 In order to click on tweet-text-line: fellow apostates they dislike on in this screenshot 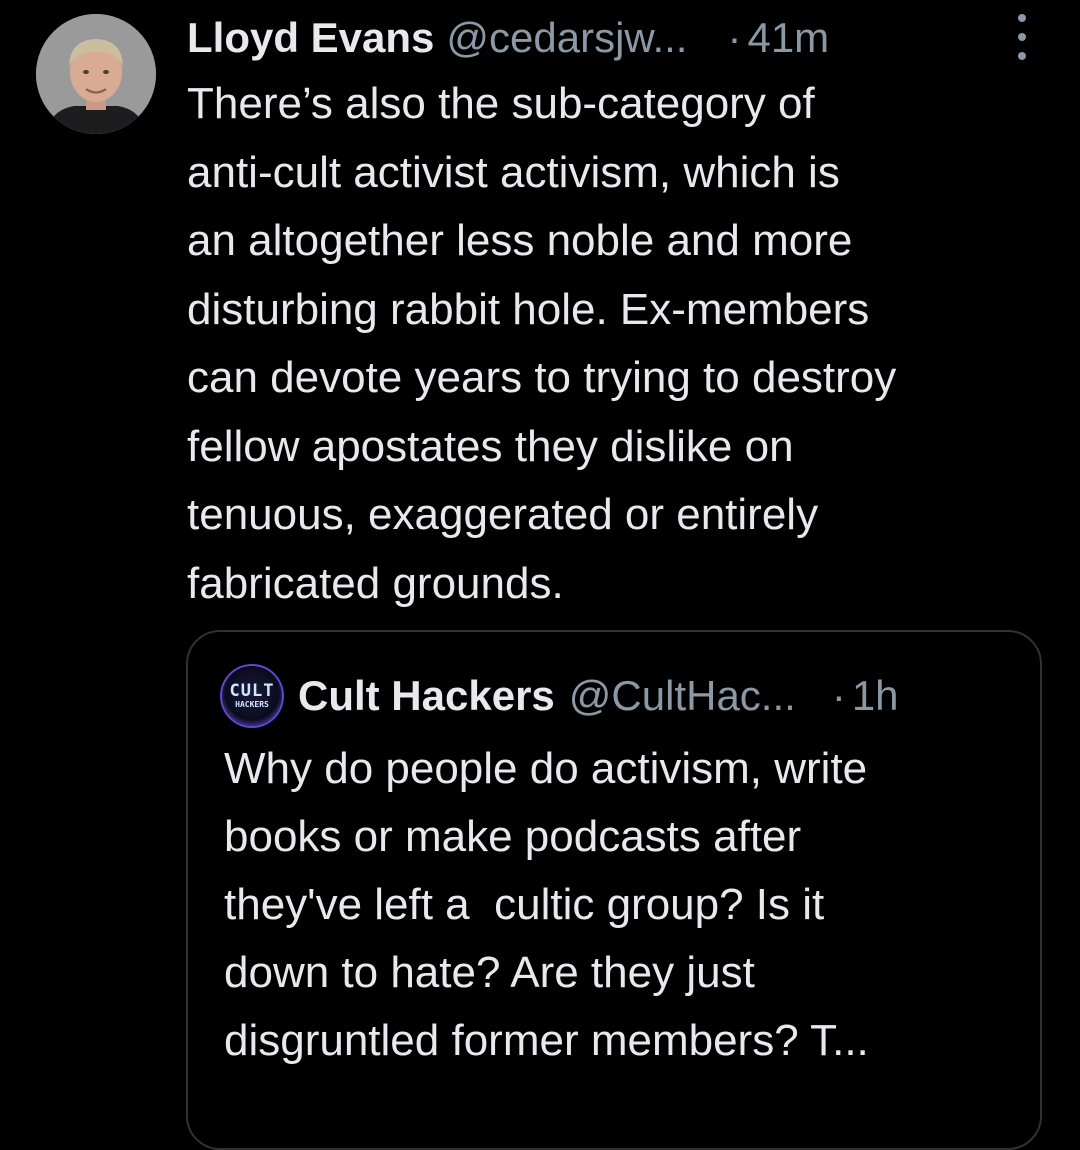, I will do `click(490, 446)`.